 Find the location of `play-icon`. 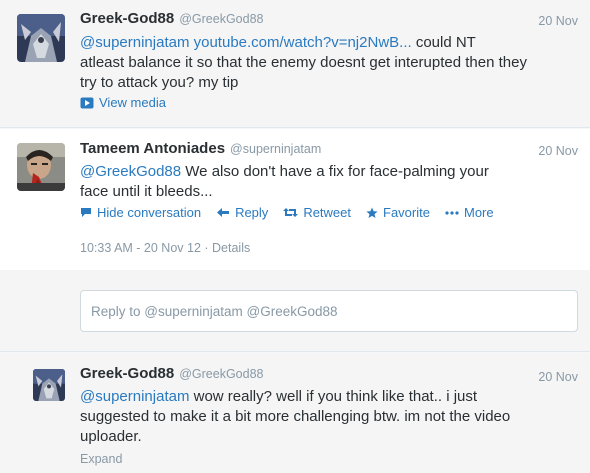

play-icon is located at coordinates (87, 102).